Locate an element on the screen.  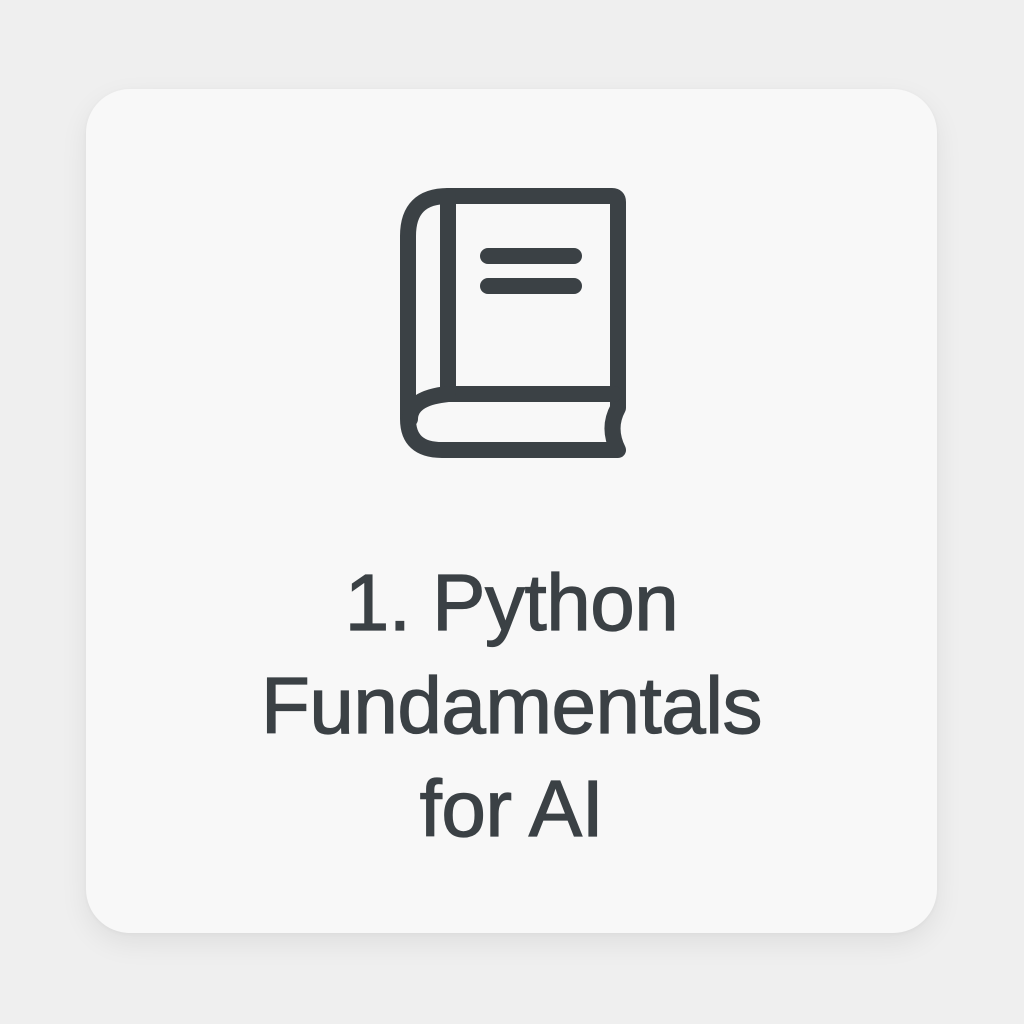
card-title-line: Fundamentals is located at coordinates (511, 705).